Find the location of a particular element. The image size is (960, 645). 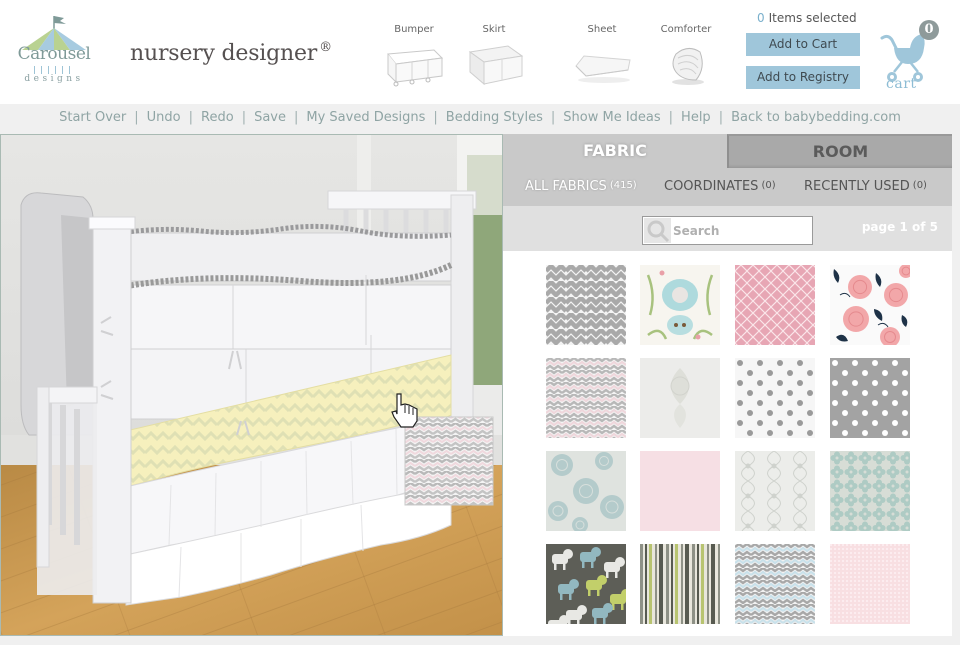

fabric-swatch-aqua-green-damask is located at coordinates (680, 305).